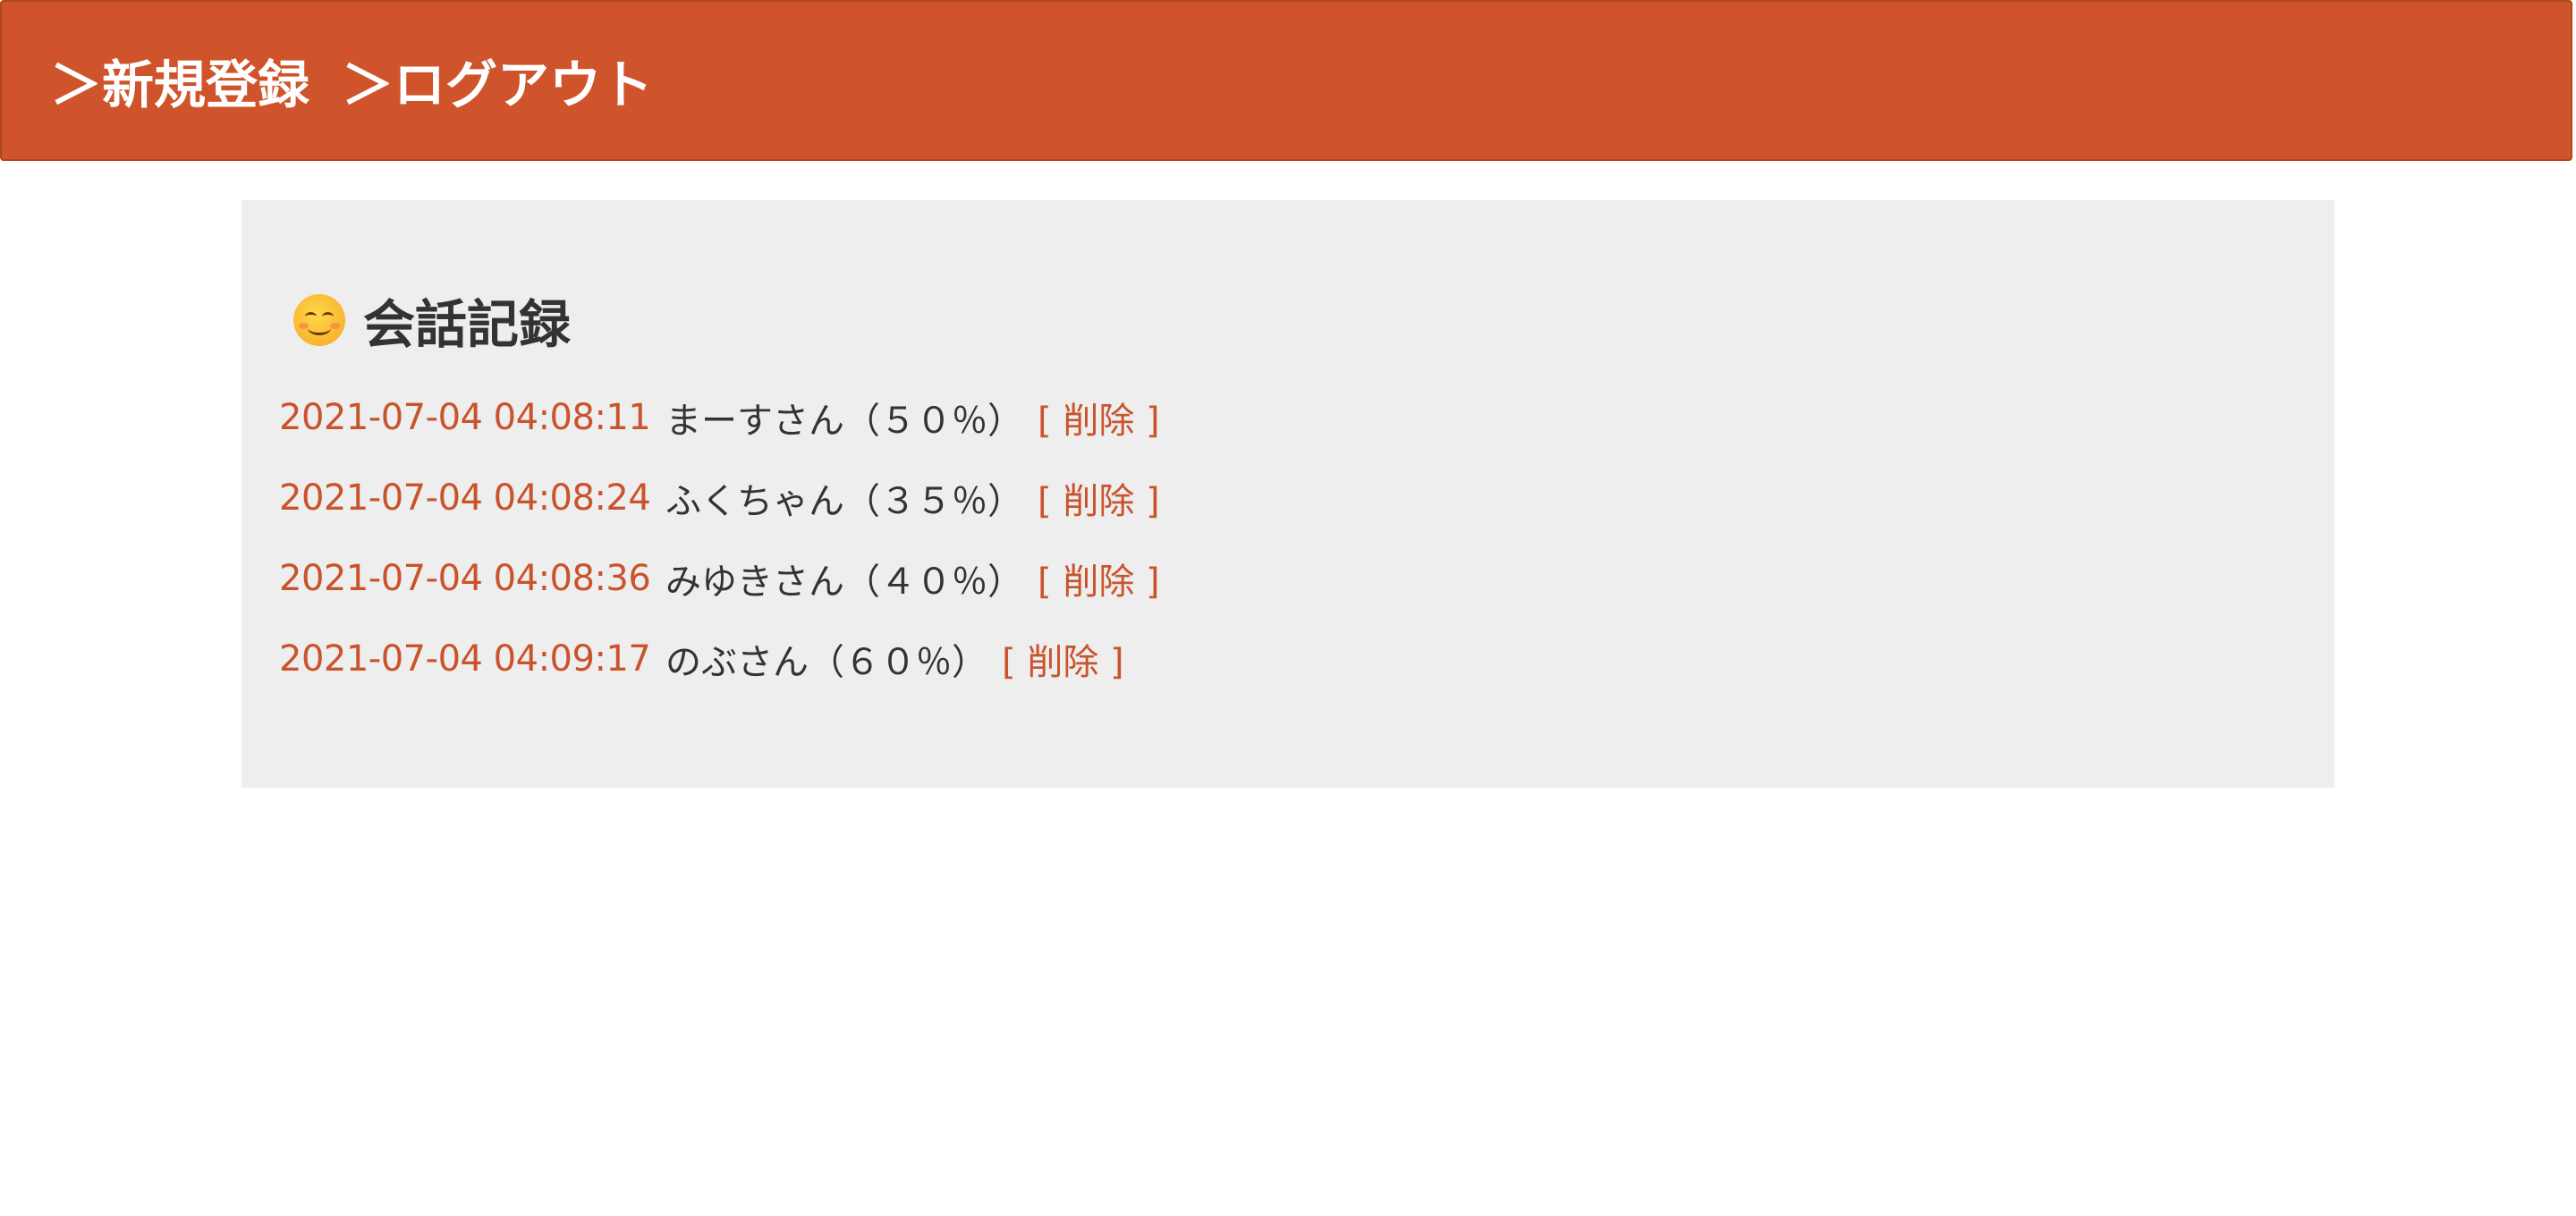  Describe the element at coordinates (826, 662) in the screenshot. I see `record-text: のぶさん（６０％）` at that location.